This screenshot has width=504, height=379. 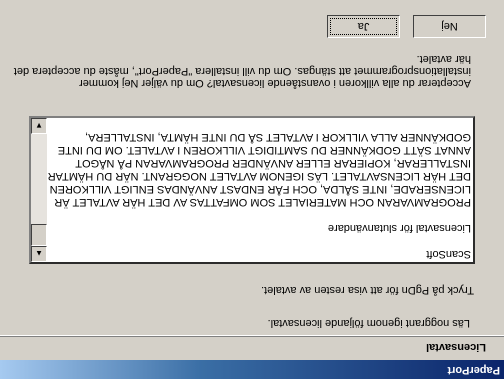 I want to click on no-button-label: Nej, so click(x=449, y=26).